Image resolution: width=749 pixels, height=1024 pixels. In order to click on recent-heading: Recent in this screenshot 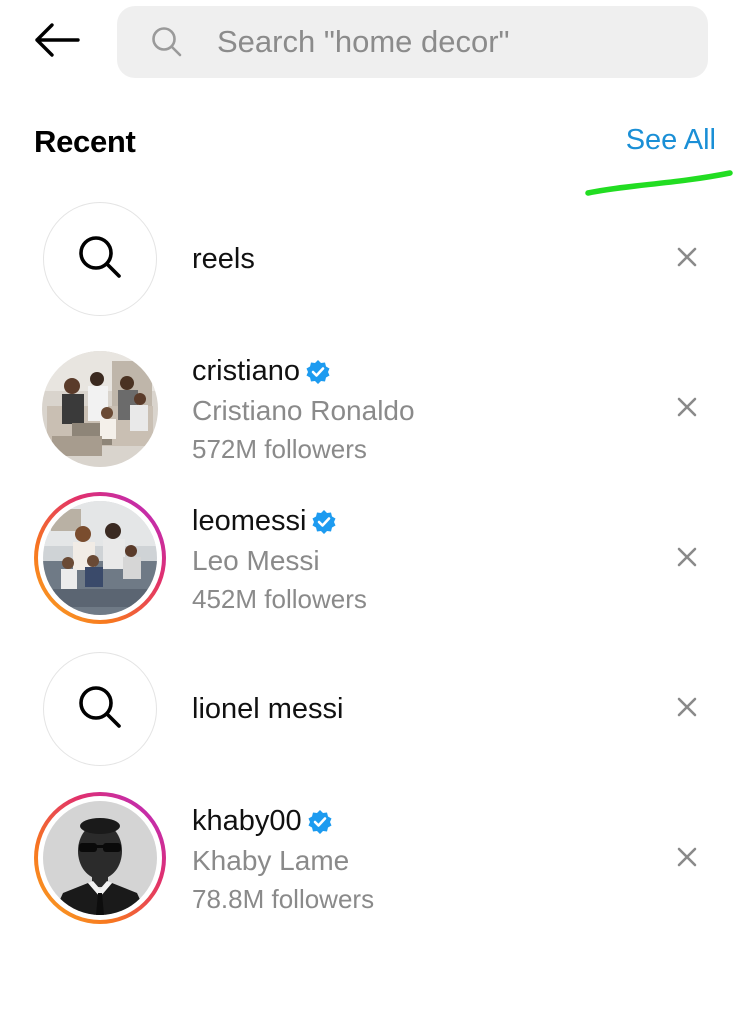, I will do `click(85, 141)`.